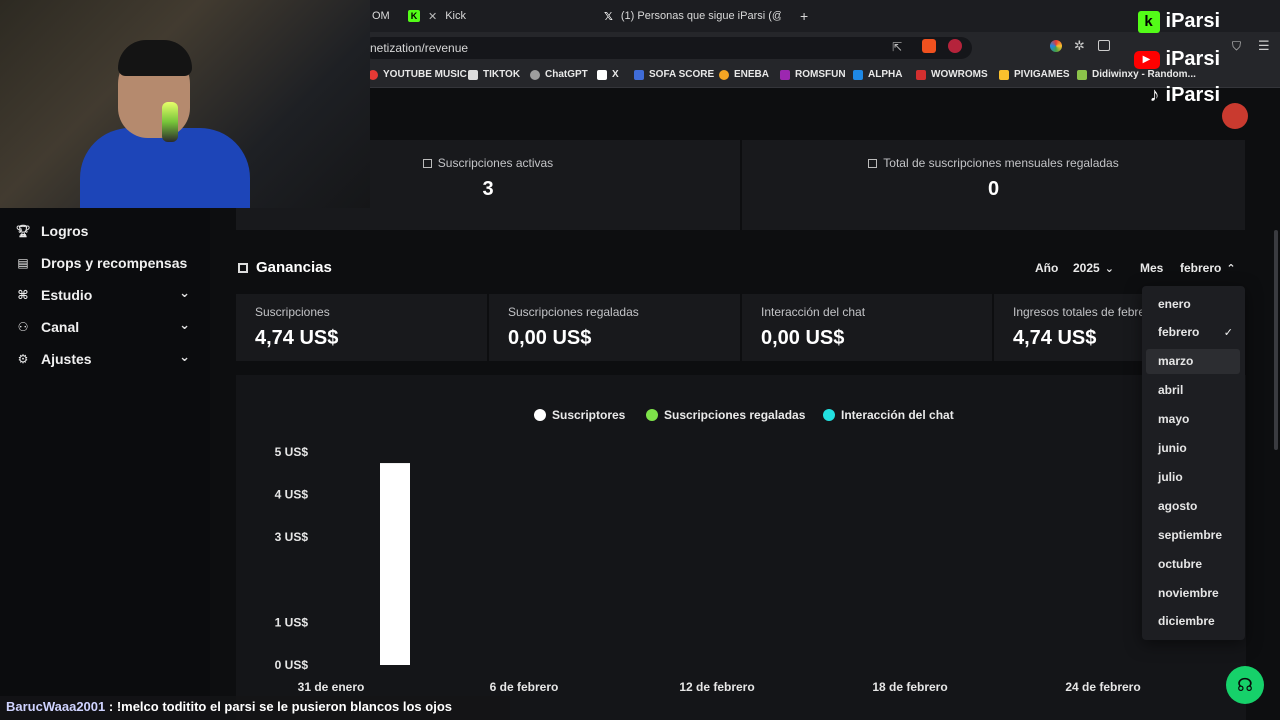 This screenshot has width=1280, height=720. What do you see at coordinates (1174, 419) in the screenshot?
I see `month-option-label: mayo` at bounding box center [1174, 419].